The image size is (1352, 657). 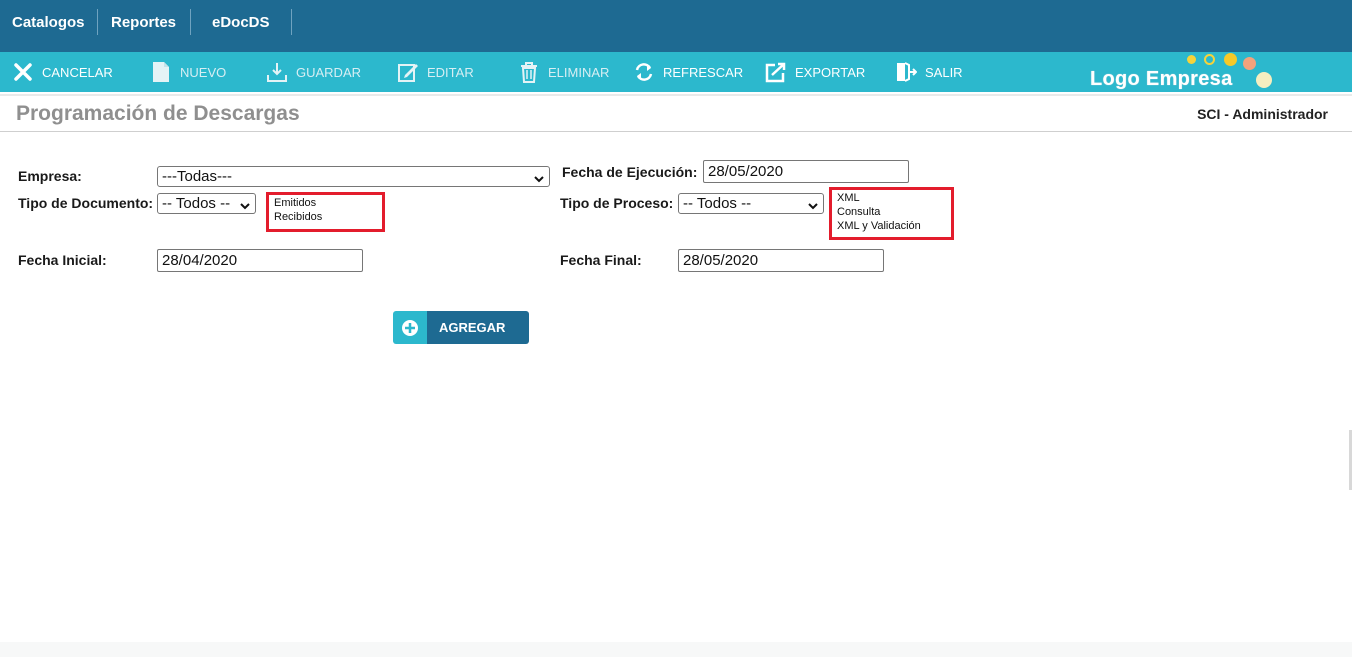 What do you see at coordinates (601, 260) in the screenshot?
I see `fecha-final-label: Fecha Final:` at bounding box center [601, 260].